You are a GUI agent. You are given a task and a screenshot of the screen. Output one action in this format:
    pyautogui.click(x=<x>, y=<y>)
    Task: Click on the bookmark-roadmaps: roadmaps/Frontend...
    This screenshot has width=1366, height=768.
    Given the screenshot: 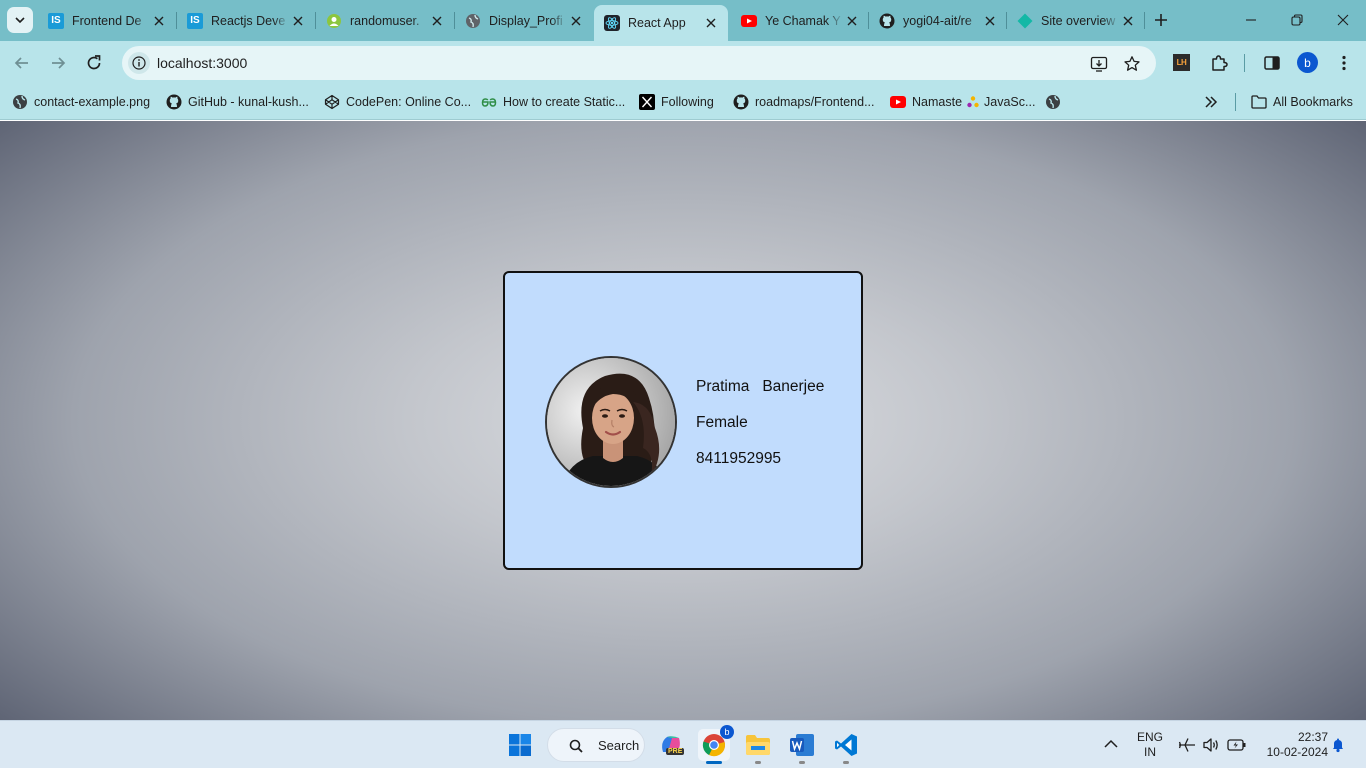 What is the action you would take?
    pyautogui.click(x=804, y=102)
    